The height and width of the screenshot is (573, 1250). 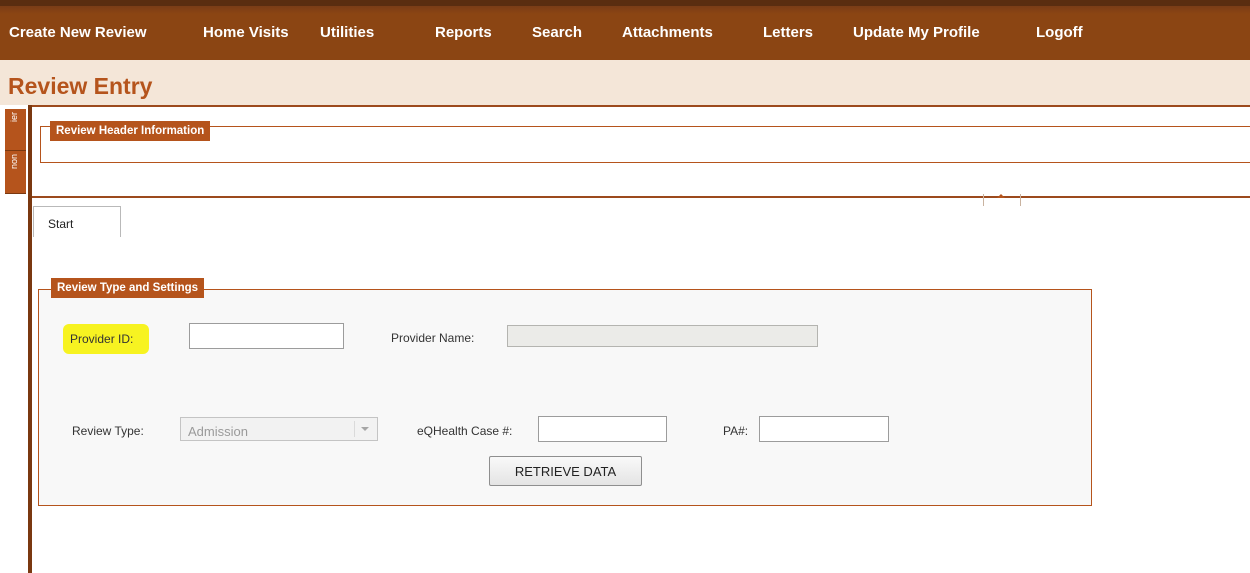 I want to click on review-header-fieldset, so click(x=645, y=144).